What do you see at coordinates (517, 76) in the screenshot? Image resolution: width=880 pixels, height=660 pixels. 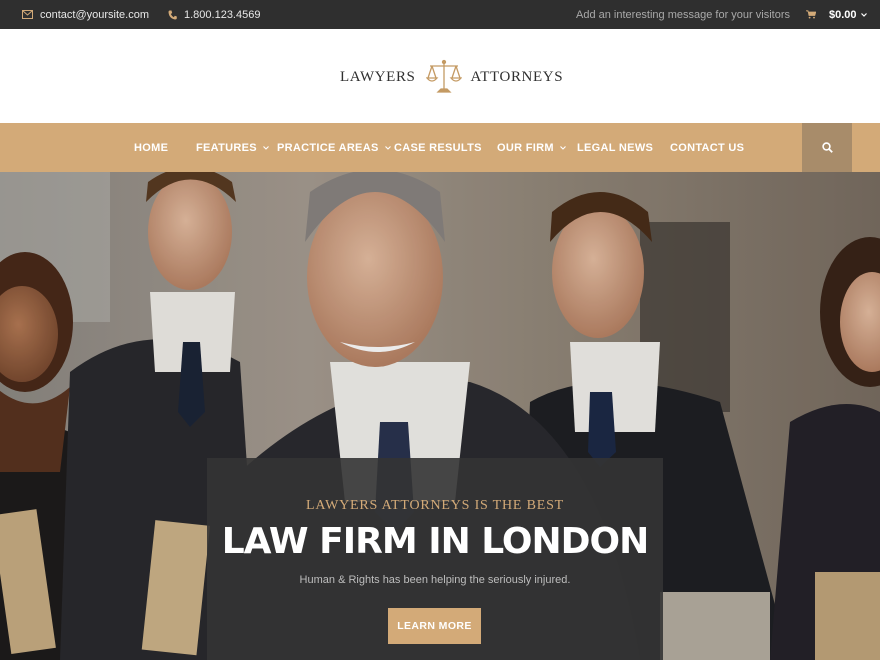 I see `logo-word-right: ATTORNEYS` at bounding box center [517, 76].